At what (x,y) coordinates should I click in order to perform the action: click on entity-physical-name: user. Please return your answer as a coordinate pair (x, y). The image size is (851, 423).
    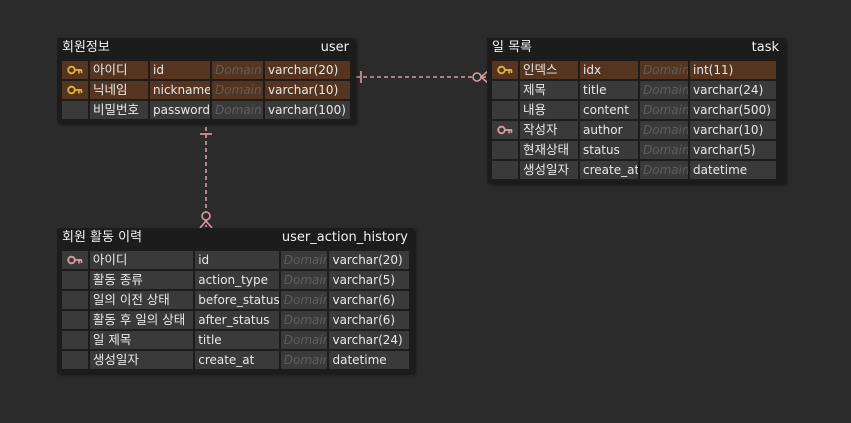
    Looking at the image, I should click on (334, 47).